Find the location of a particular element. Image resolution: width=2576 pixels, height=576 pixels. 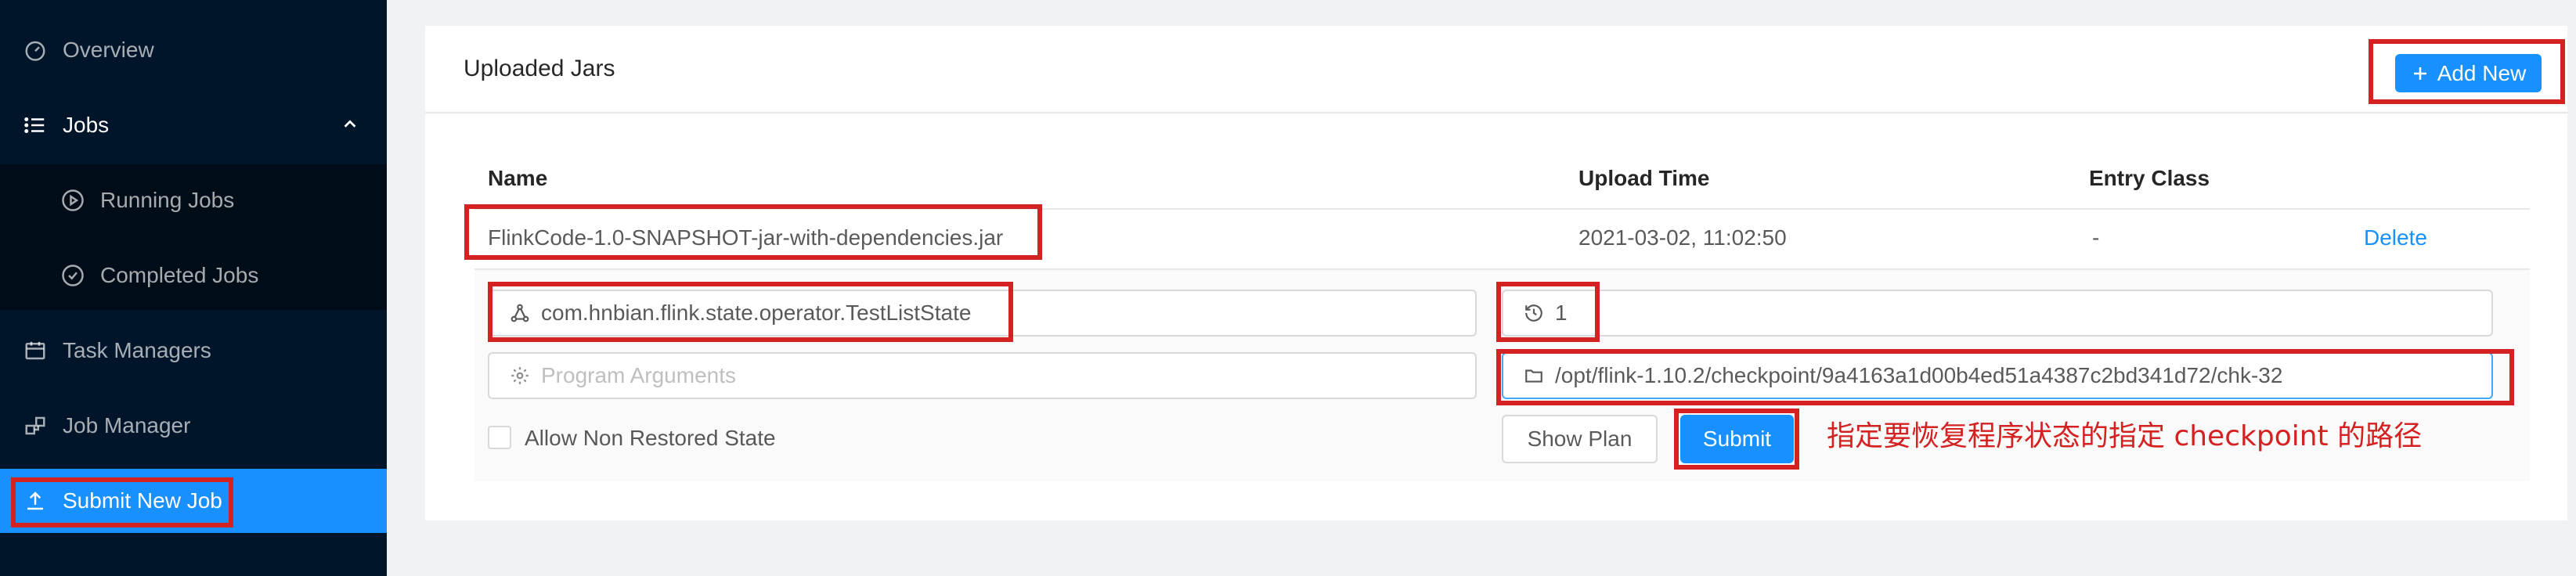

column-header-entry-class: Entry Class is located at coordinates (2149, 178).